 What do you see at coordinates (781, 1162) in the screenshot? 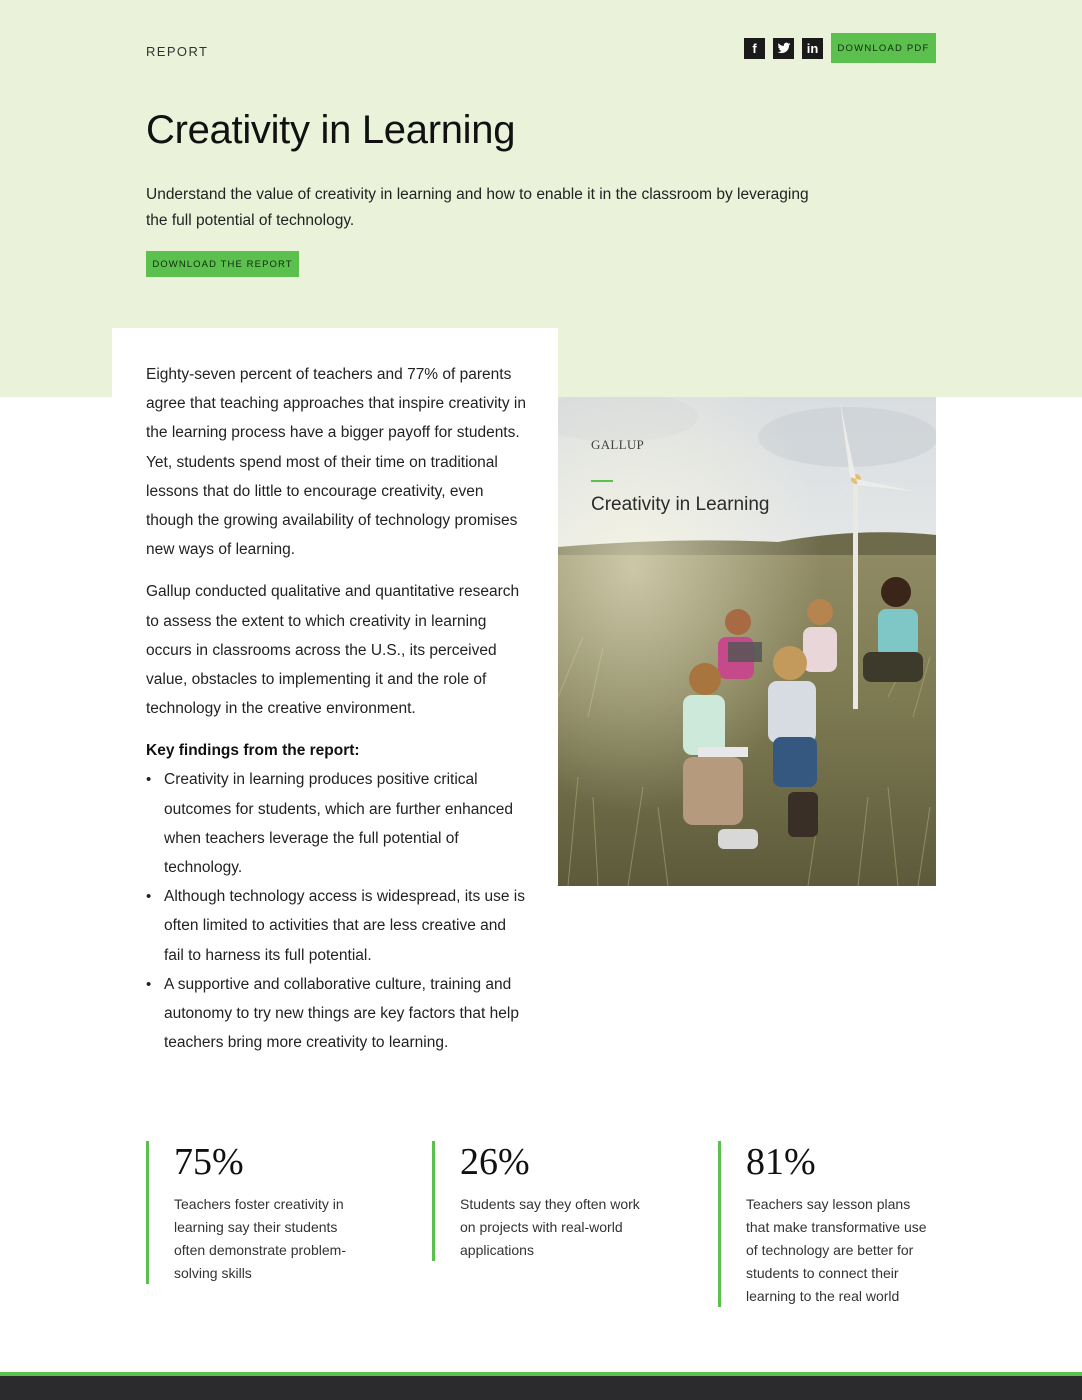
I see `stat-value: 81%` at bounding box center [781, 1162].